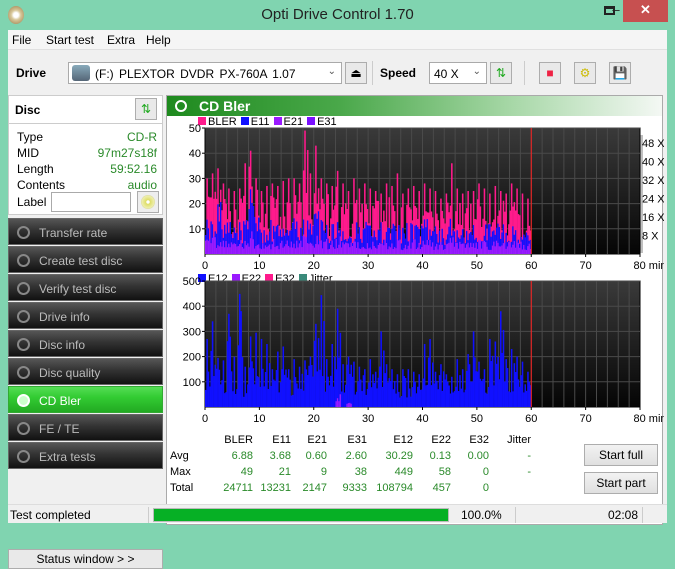 The height and width of the screenshot is (569, 675). I want to click on divider, so click(148, 515).